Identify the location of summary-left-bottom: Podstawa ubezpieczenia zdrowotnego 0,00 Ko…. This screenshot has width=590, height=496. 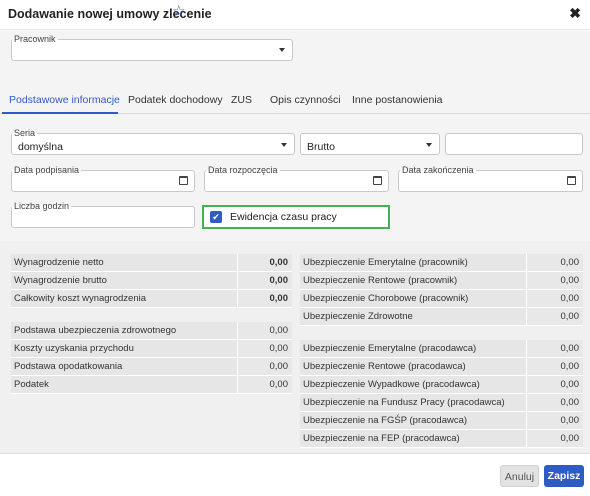
(151, 358).